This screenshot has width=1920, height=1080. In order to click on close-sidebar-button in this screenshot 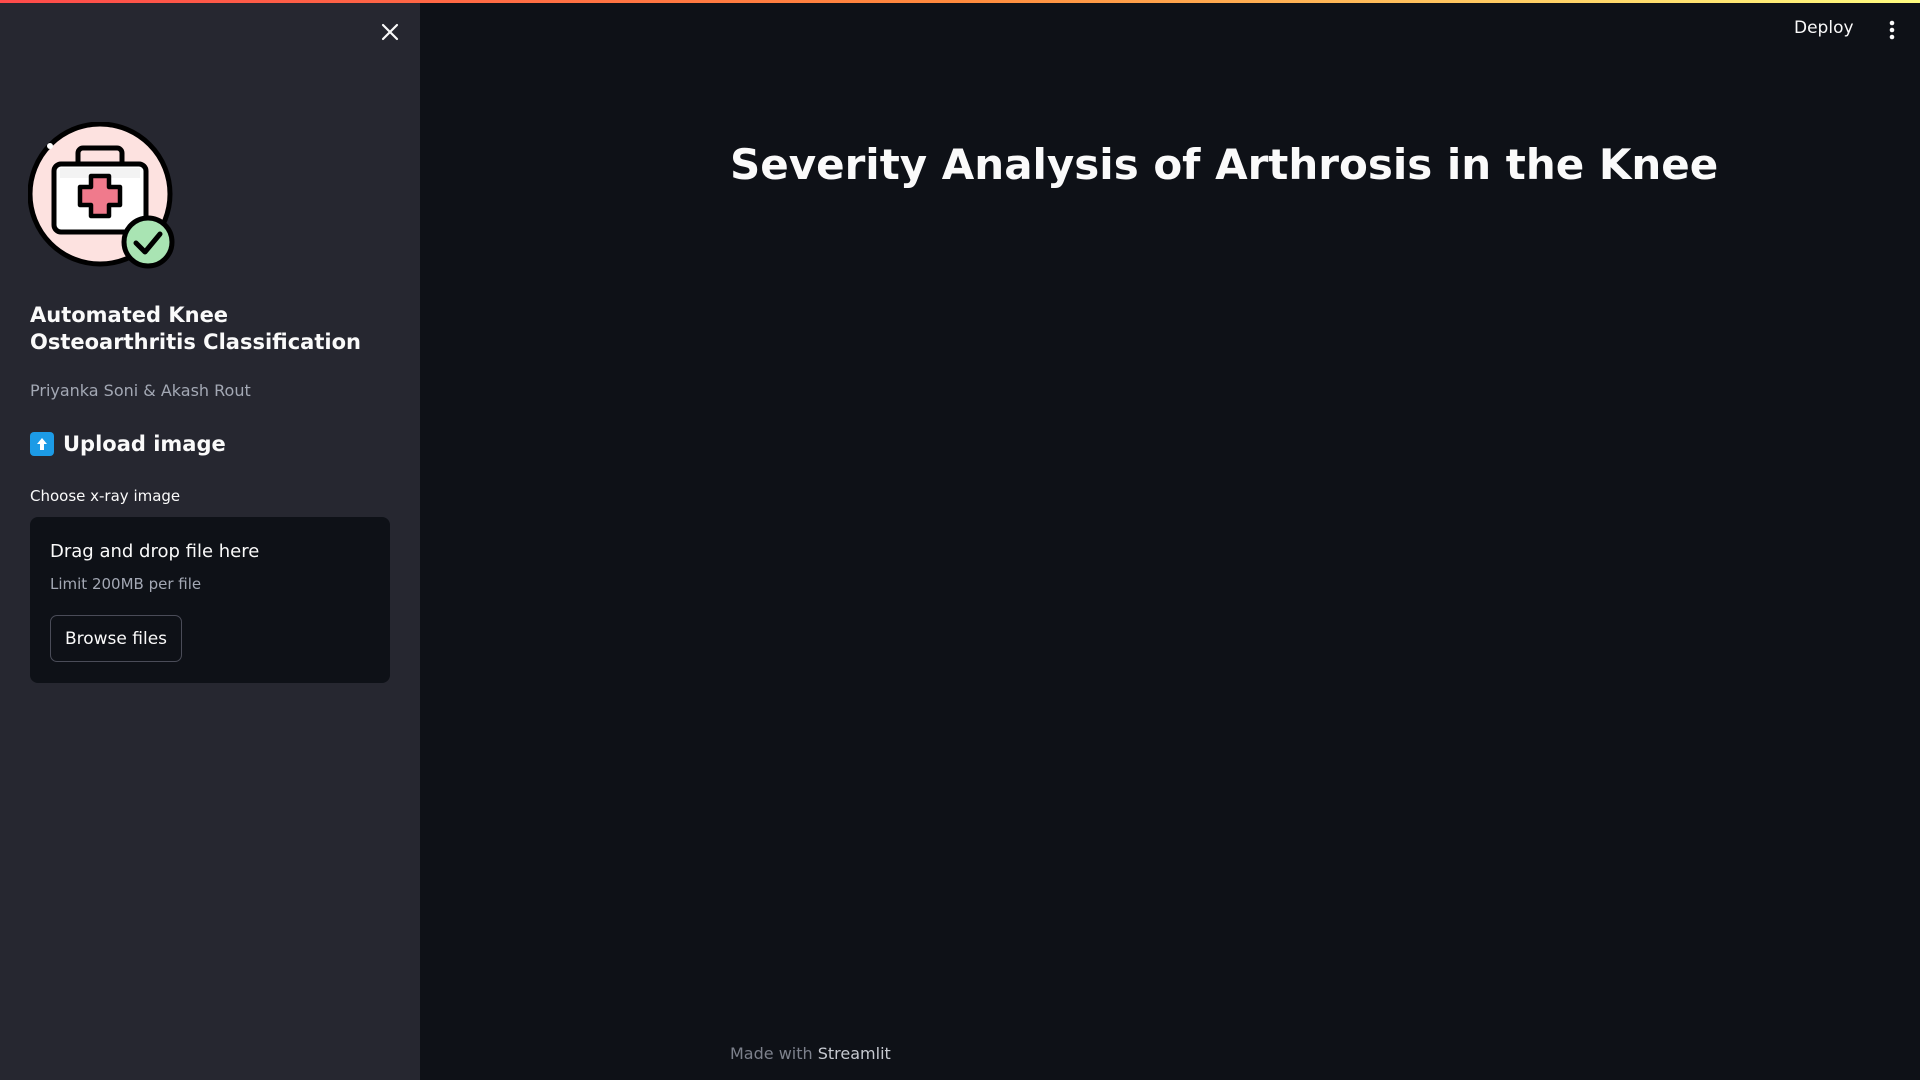, I will do `click(390, 32)`.